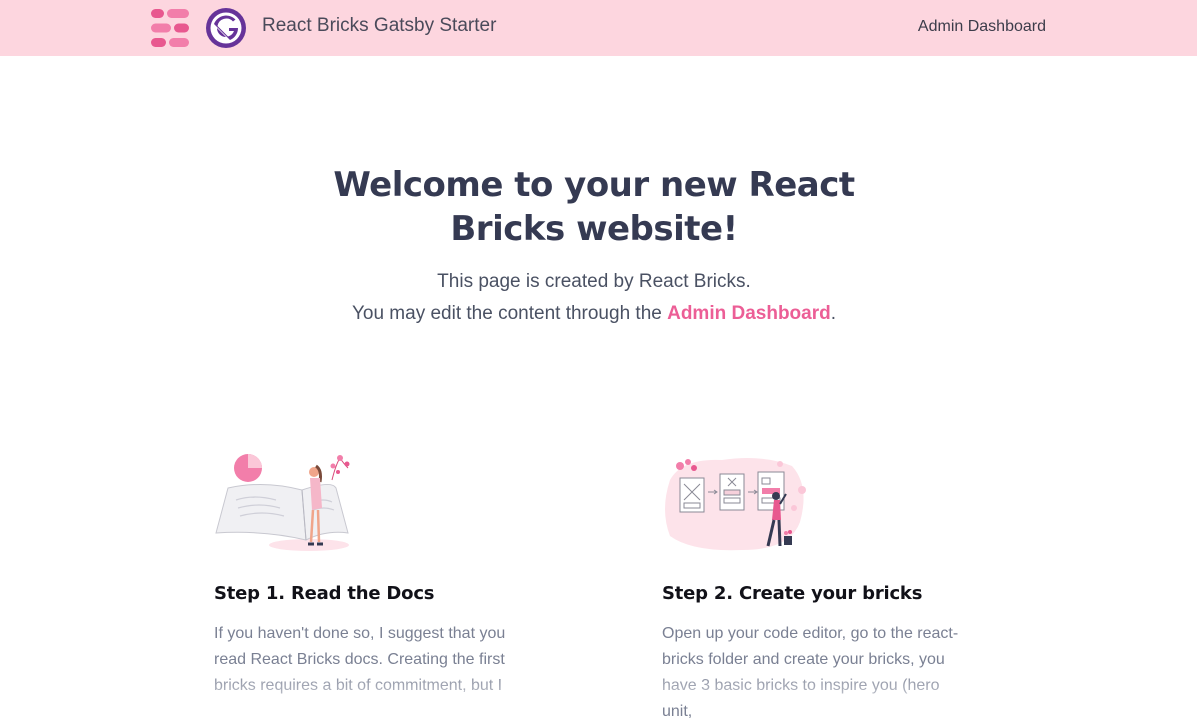 The width and height of the screenshot is (1197, 725). What do you see at coordinates (324, 593) in the screenshot?
I see `step-1-title: Step 1. Read the Docs` at bounding box center [324, 593].